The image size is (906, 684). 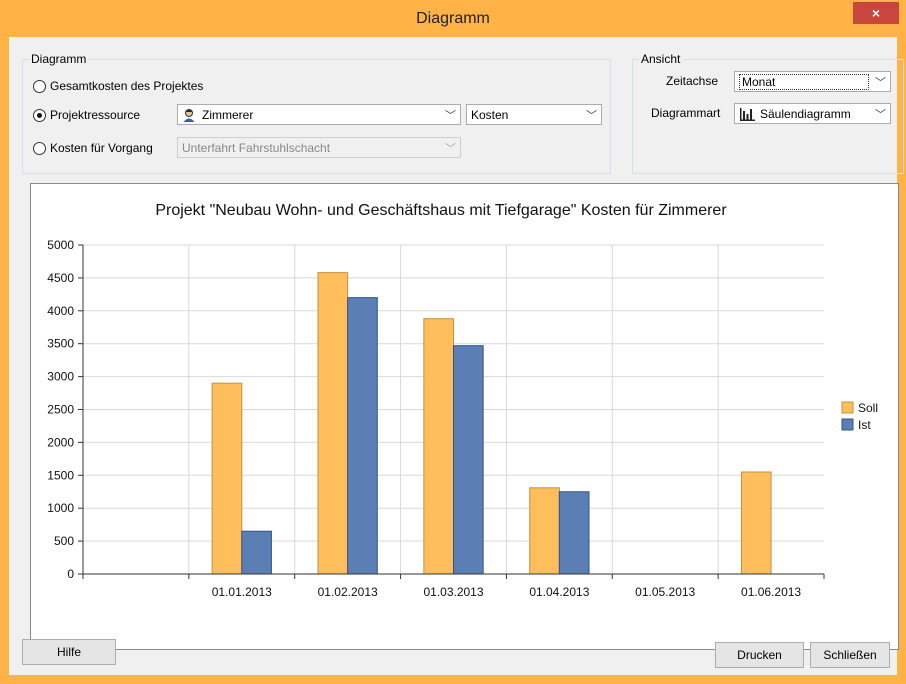 I want to click on zeitachse-select-value: Monat, so click(x=804, y=81).